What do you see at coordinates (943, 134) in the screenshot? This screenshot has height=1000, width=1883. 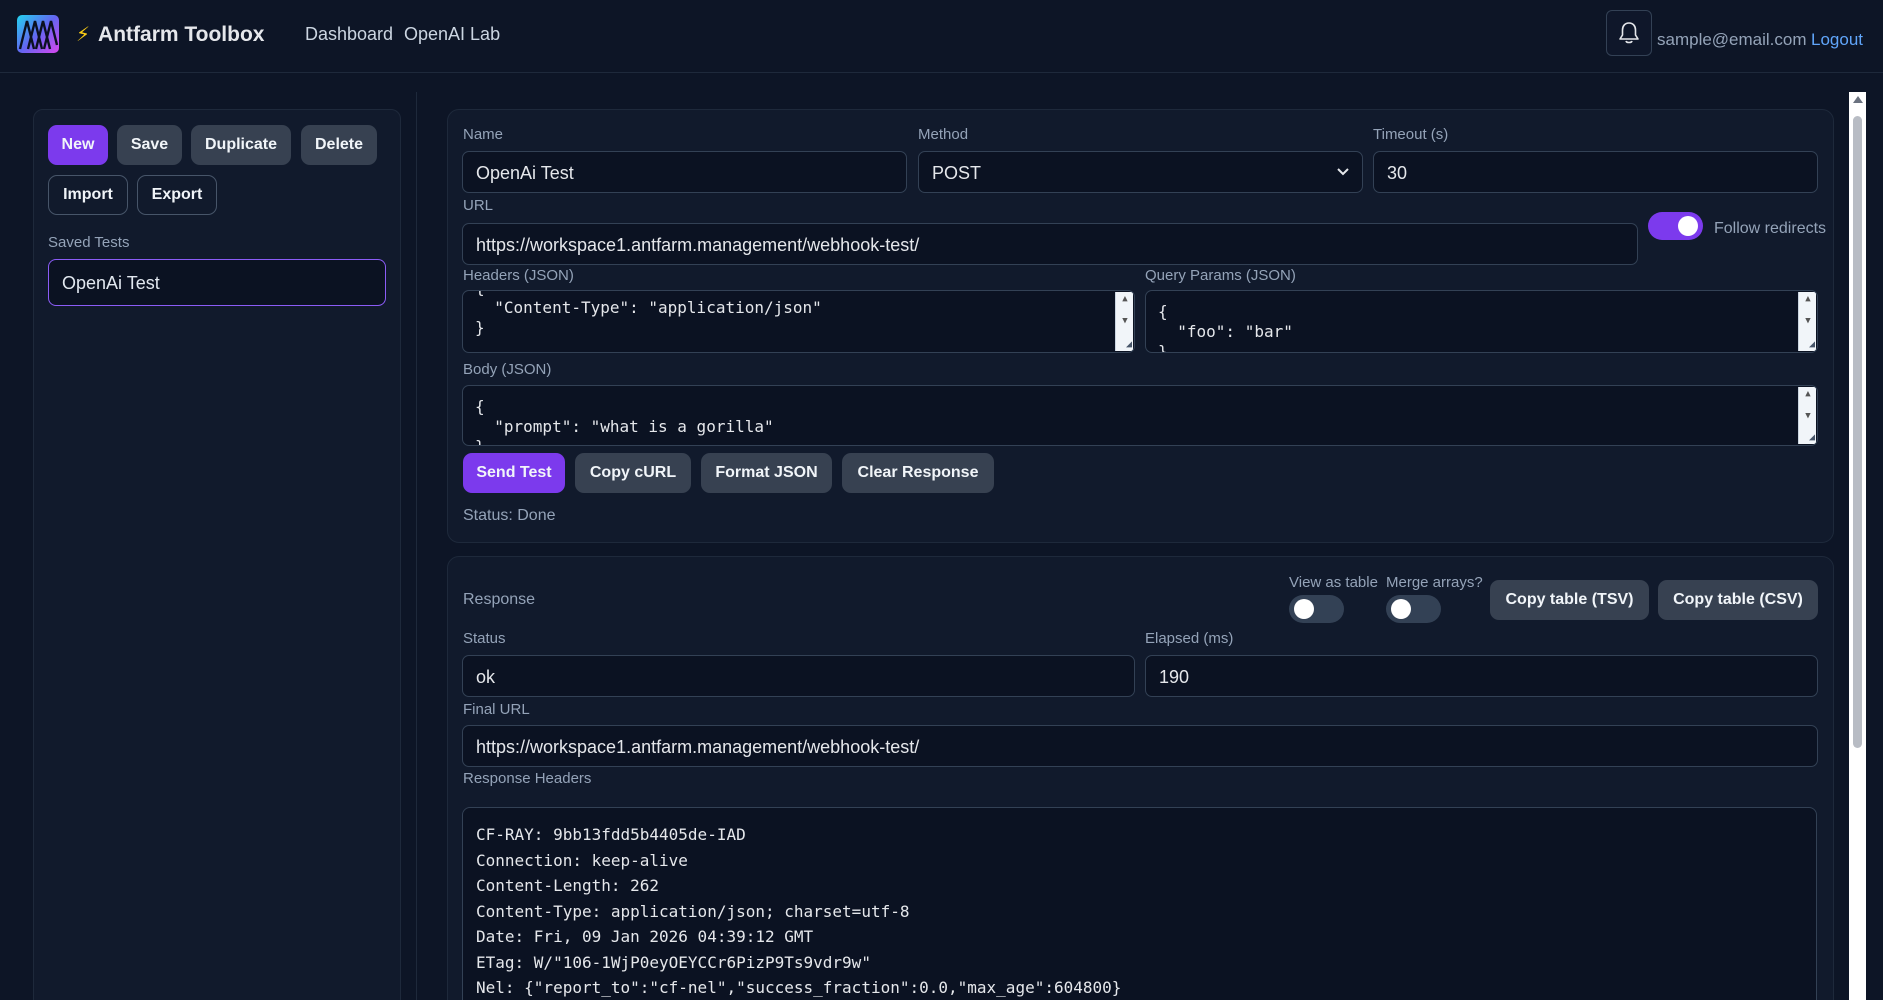 I see `method-label: Method` at bounding box center [943, 134].